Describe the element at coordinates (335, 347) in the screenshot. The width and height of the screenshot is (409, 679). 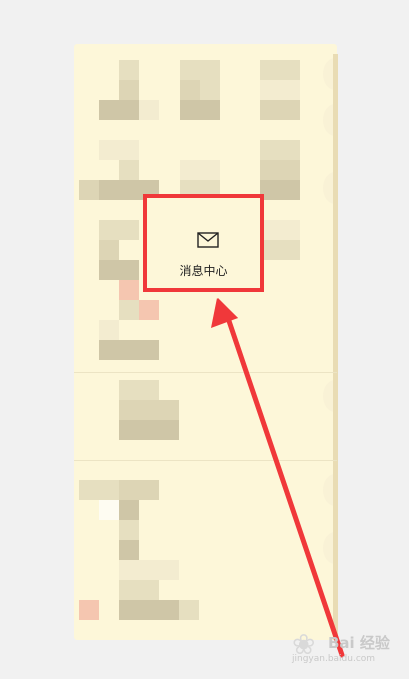
I see `panel-scroll-edge` at that location.